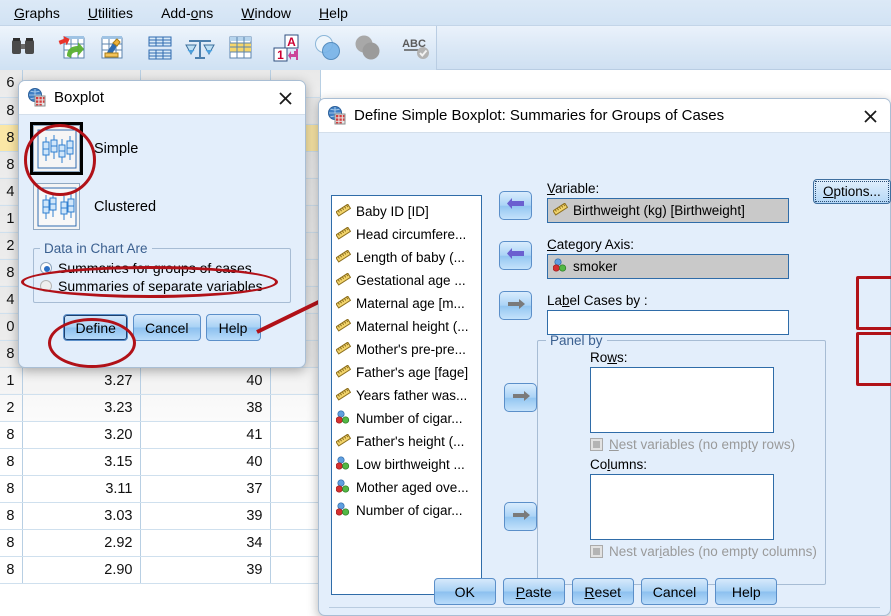 The height and width of the screenshot is (616, 891). I want to click on grid-cell-gestation: 38, so click(205, 408).